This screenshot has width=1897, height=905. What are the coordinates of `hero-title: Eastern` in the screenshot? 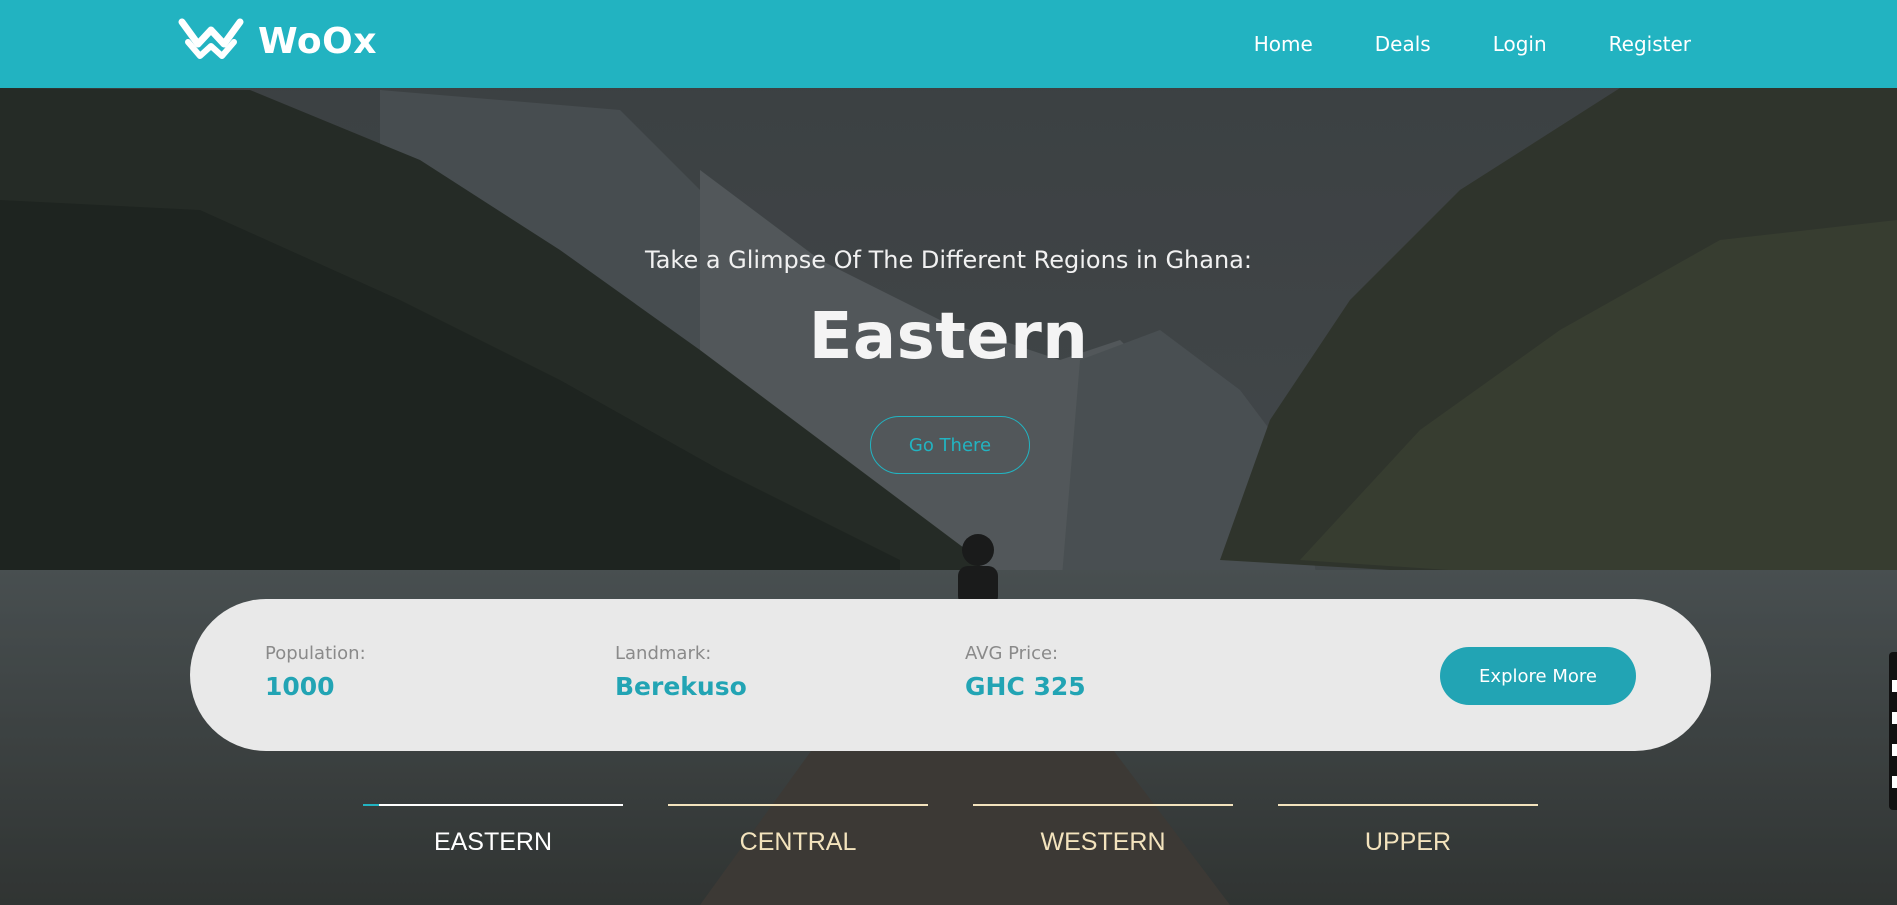 It's located at (948, 337).